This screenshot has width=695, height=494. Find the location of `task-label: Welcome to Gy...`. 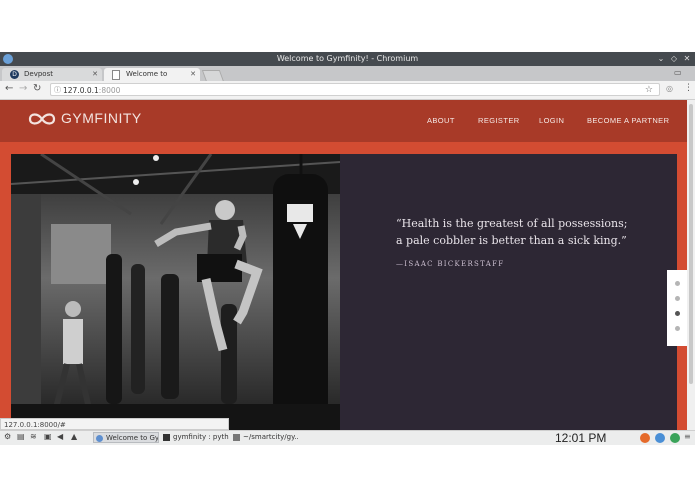

task-label: Welcome to Gy... is located at coordinates (132, 438).